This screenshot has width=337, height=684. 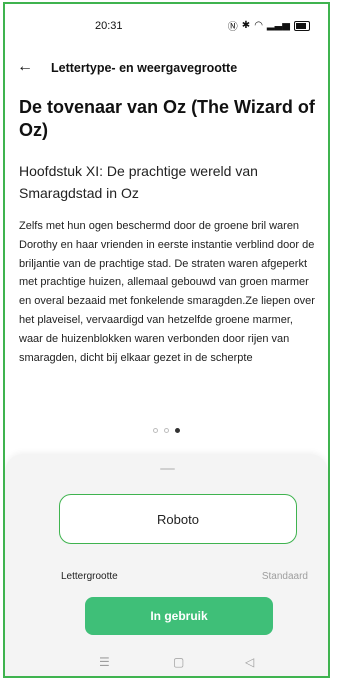 I want to click on font-option-roboto: Roboto, so click(x=178, y=519).